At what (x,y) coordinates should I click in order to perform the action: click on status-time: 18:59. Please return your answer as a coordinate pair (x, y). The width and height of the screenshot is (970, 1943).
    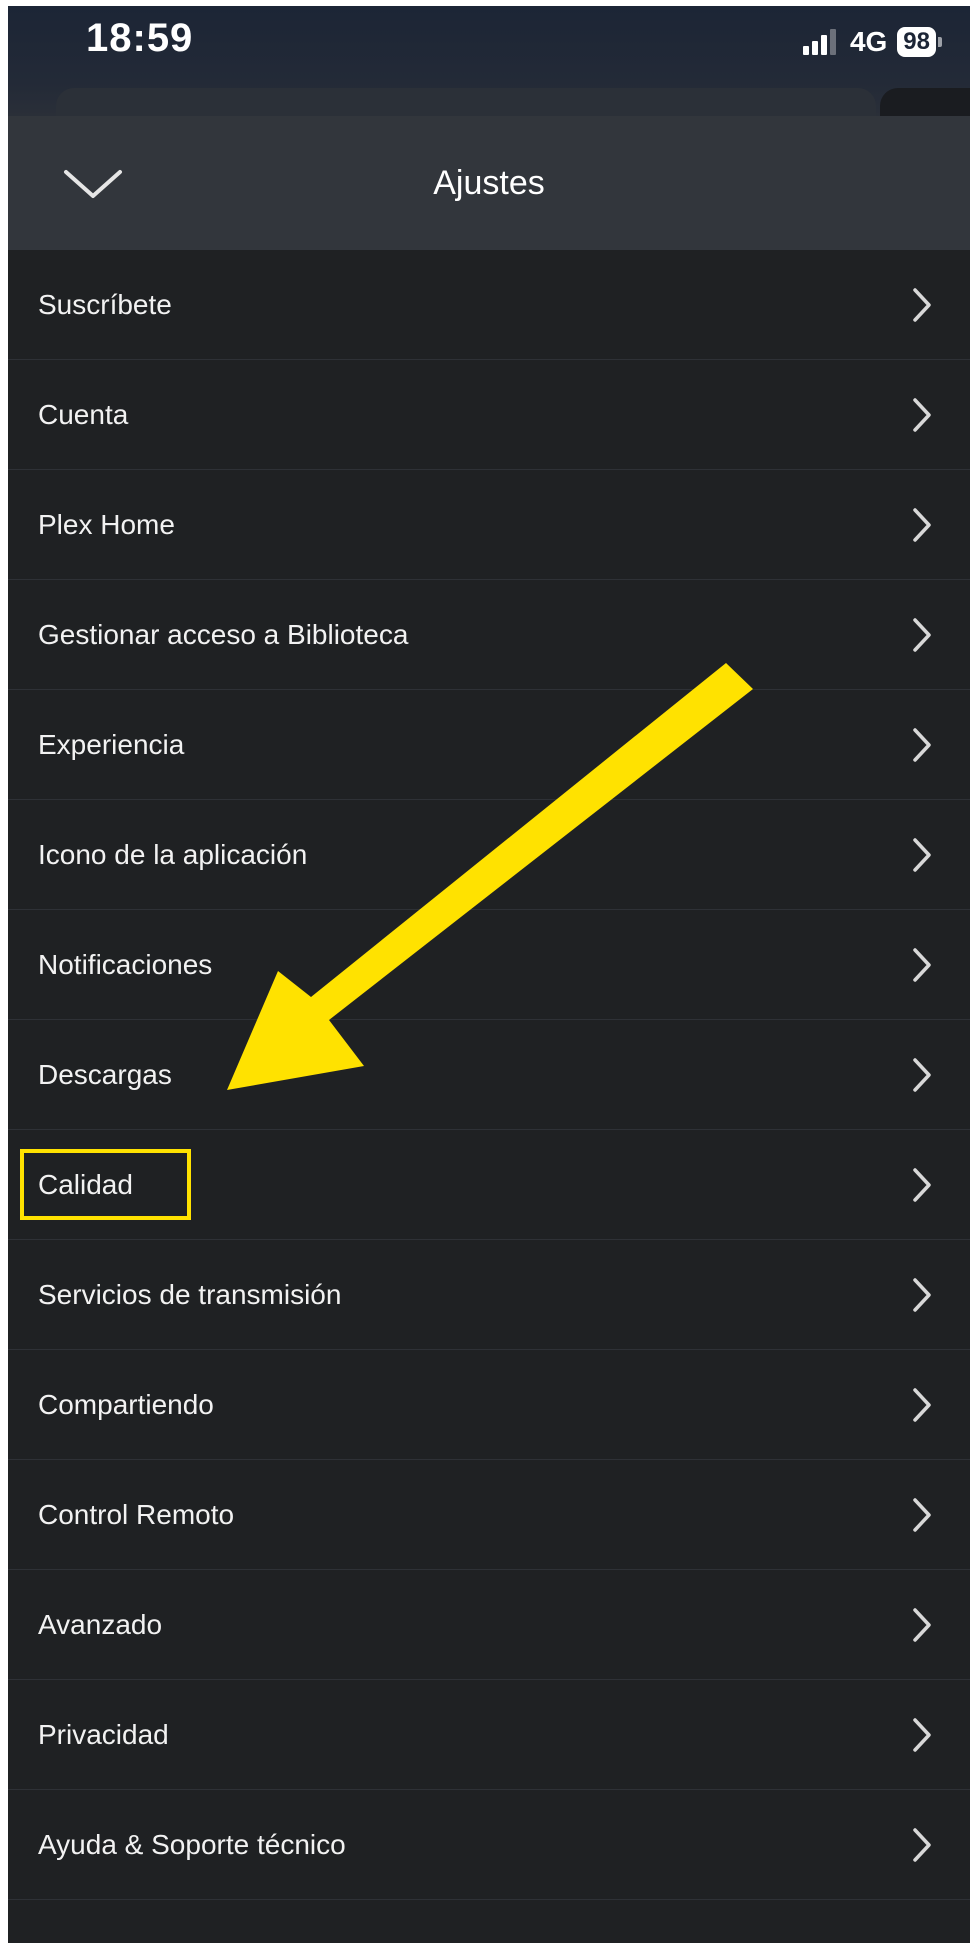
    Looking at the image, I should click on (140, 38).